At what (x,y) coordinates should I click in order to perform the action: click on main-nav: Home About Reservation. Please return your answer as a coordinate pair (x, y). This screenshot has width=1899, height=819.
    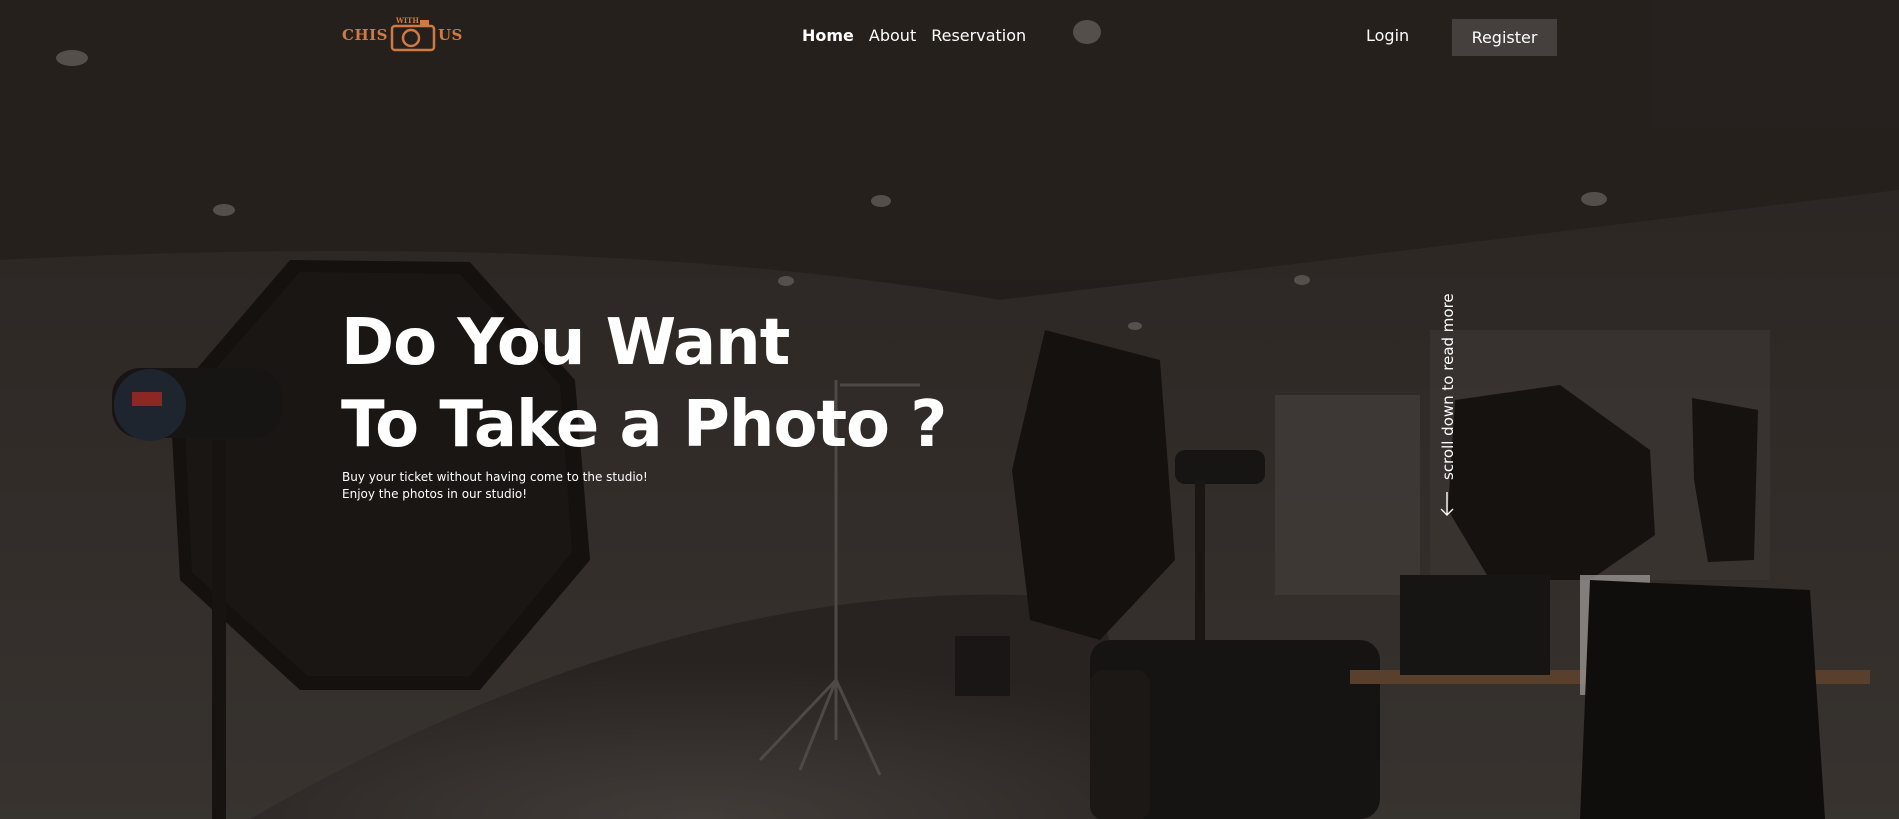
    Looking at the image, I should click on (914, 35).